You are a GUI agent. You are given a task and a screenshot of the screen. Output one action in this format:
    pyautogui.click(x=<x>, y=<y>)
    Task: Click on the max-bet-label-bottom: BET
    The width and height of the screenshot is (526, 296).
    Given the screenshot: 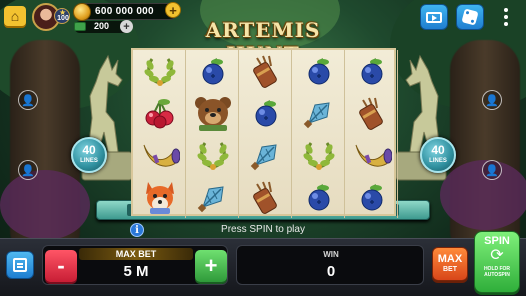 What is the action you would take?
    pyautogui.click(x=450, y=269)
    